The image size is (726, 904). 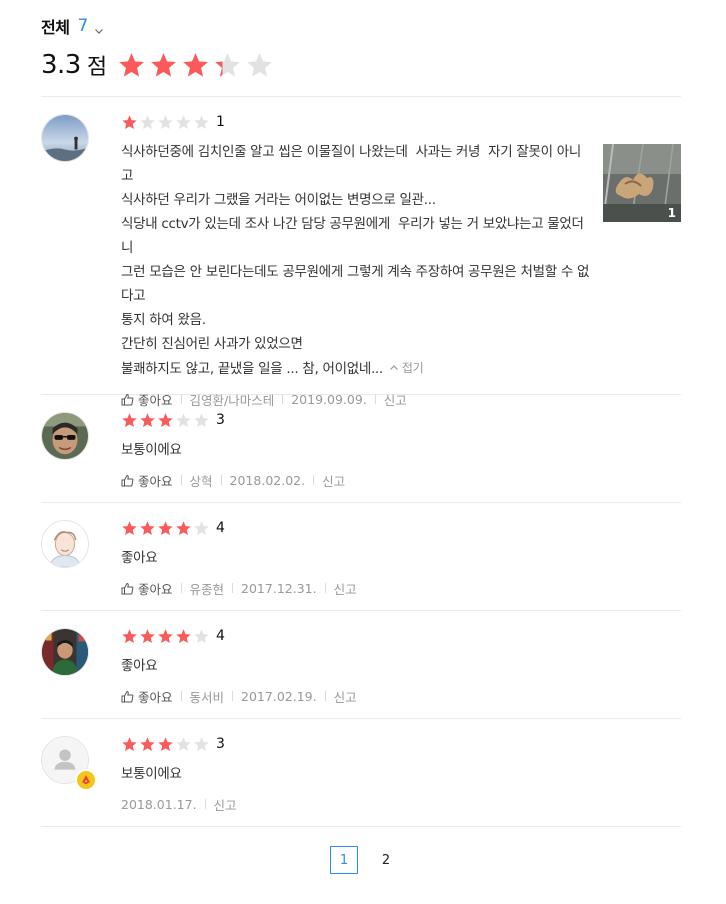 What do you see at coordinates (99, 27) in the screenshot?
I see `chevron-down-icon` at bounding box center [99, 27].